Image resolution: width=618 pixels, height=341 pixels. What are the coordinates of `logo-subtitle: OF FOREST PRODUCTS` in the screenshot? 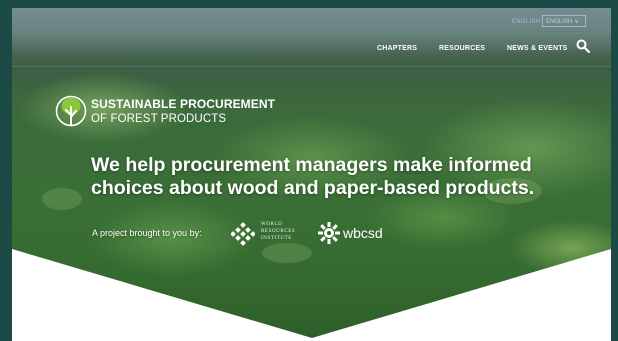 It's located at (158, 119).